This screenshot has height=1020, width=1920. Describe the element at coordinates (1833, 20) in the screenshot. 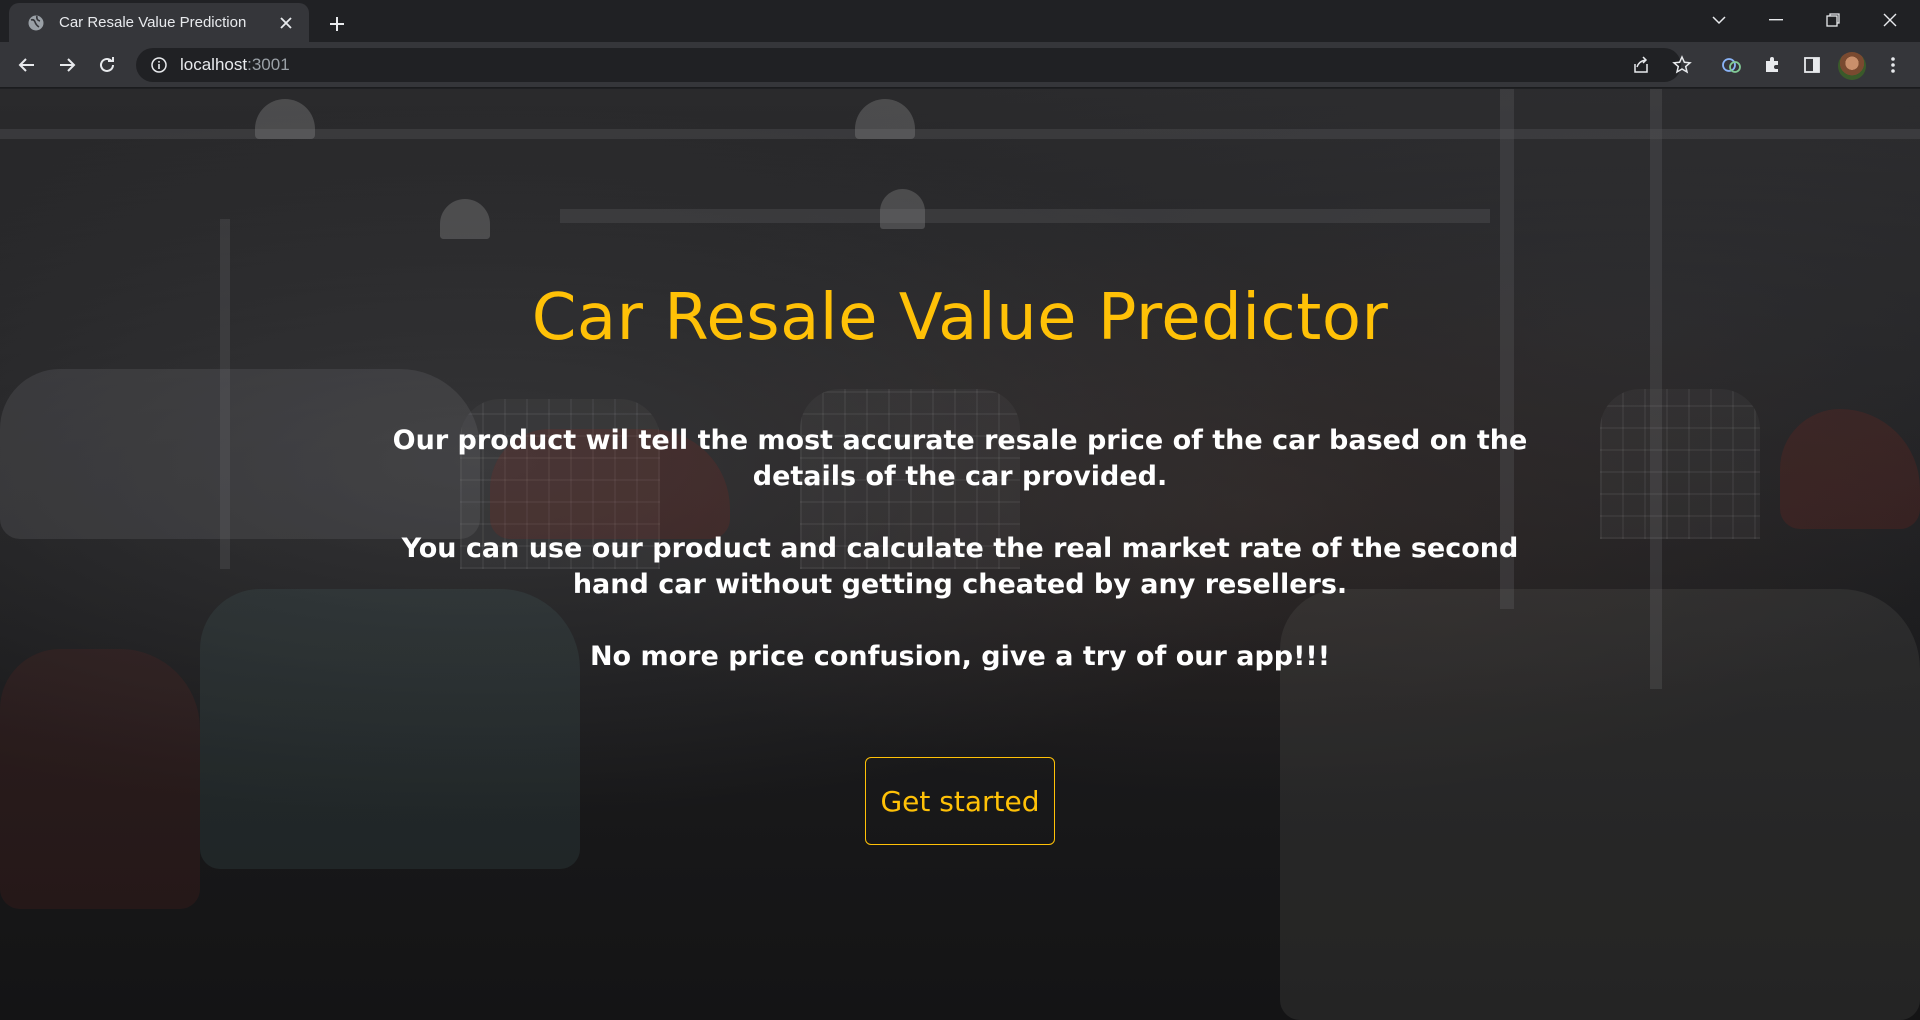

I see `restore-icon` at that location.